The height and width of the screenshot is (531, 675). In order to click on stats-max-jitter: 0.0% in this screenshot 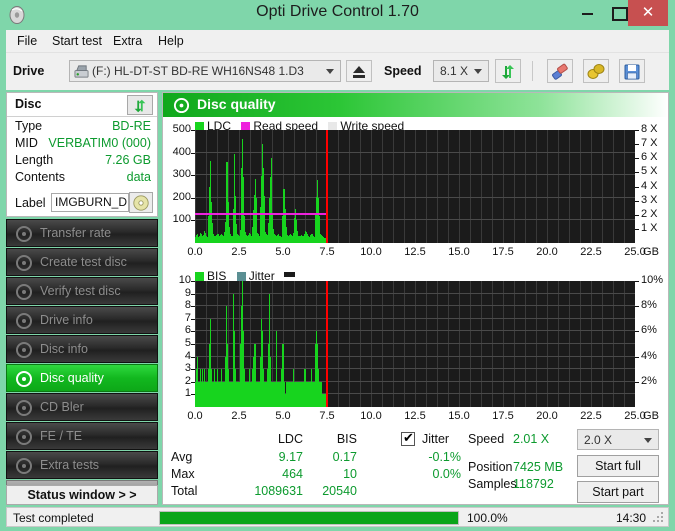, I will do `click(447, 474)`.